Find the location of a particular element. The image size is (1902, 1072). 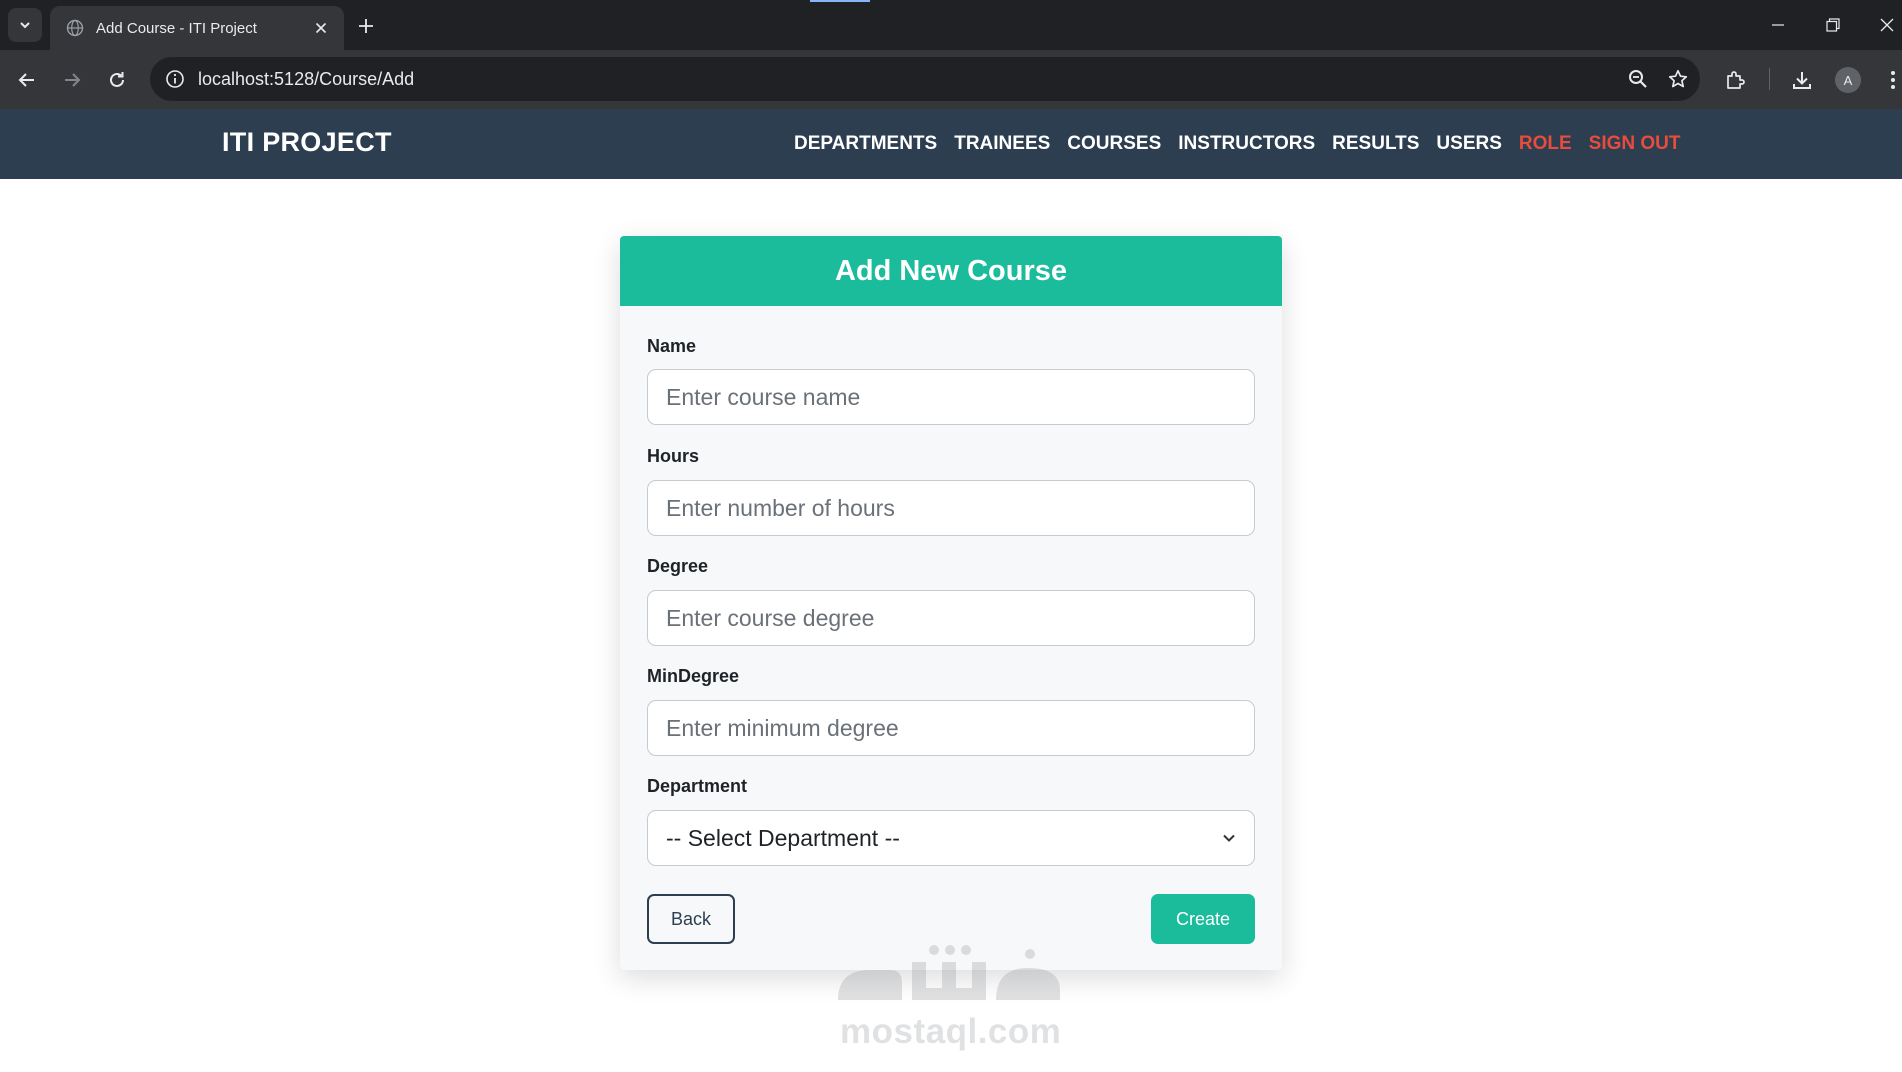

active-browser-tab: Add Course - ITI Project is located at coordinates (197, 28).